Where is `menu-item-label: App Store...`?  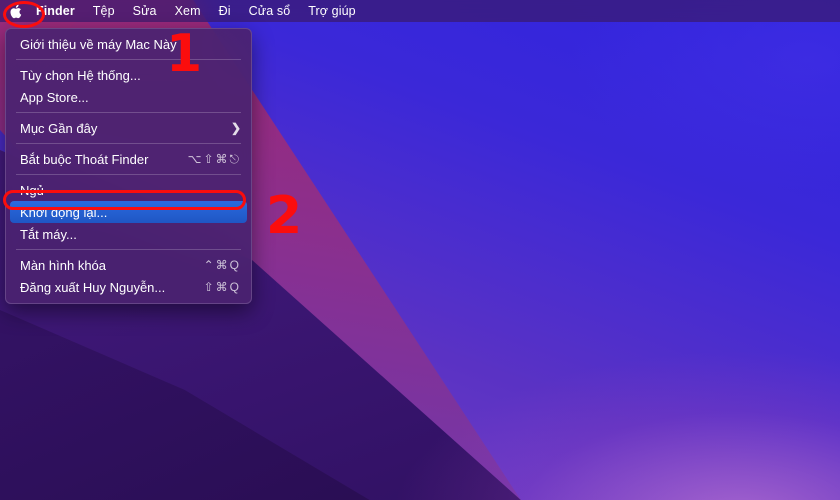 menu-item-label: App Store... is located at coordinates (54, 97).